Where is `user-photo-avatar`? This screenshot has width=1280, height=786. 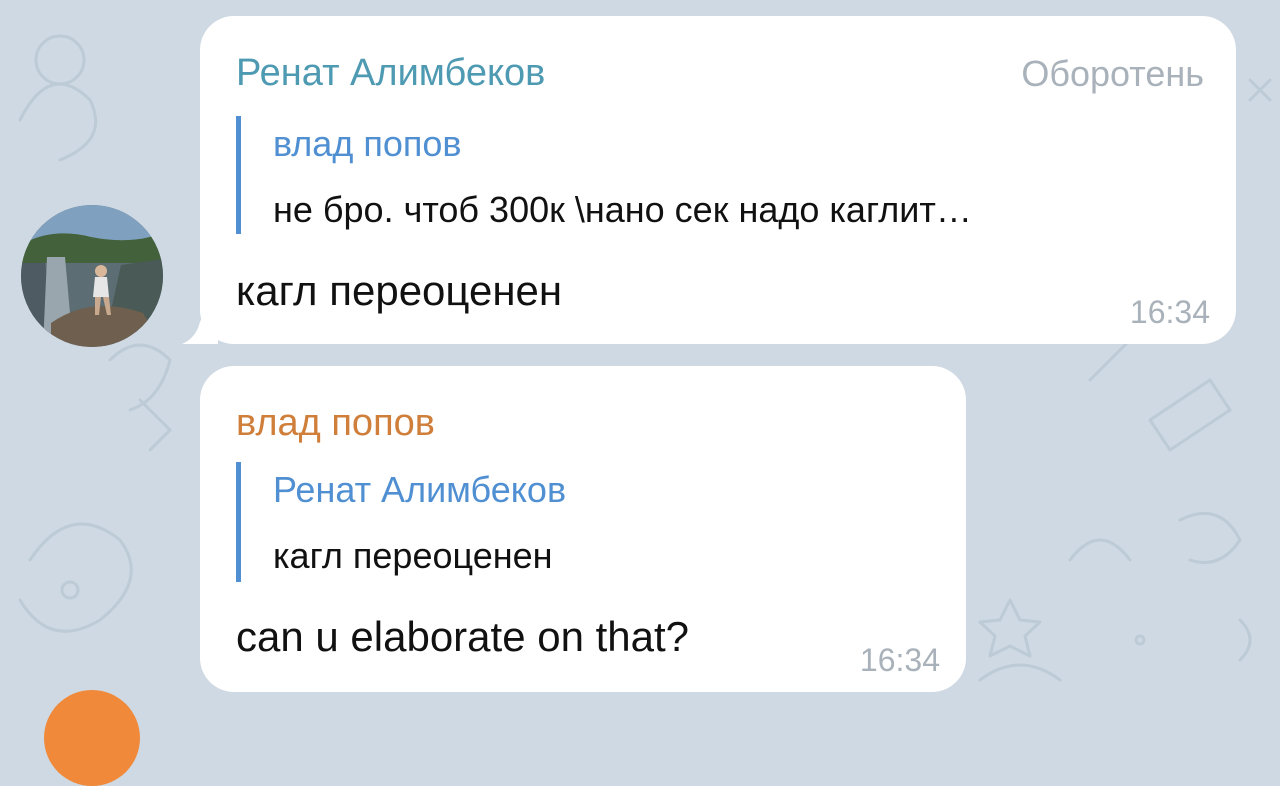 user-photo-avatar is located at coordinates (92, 276).